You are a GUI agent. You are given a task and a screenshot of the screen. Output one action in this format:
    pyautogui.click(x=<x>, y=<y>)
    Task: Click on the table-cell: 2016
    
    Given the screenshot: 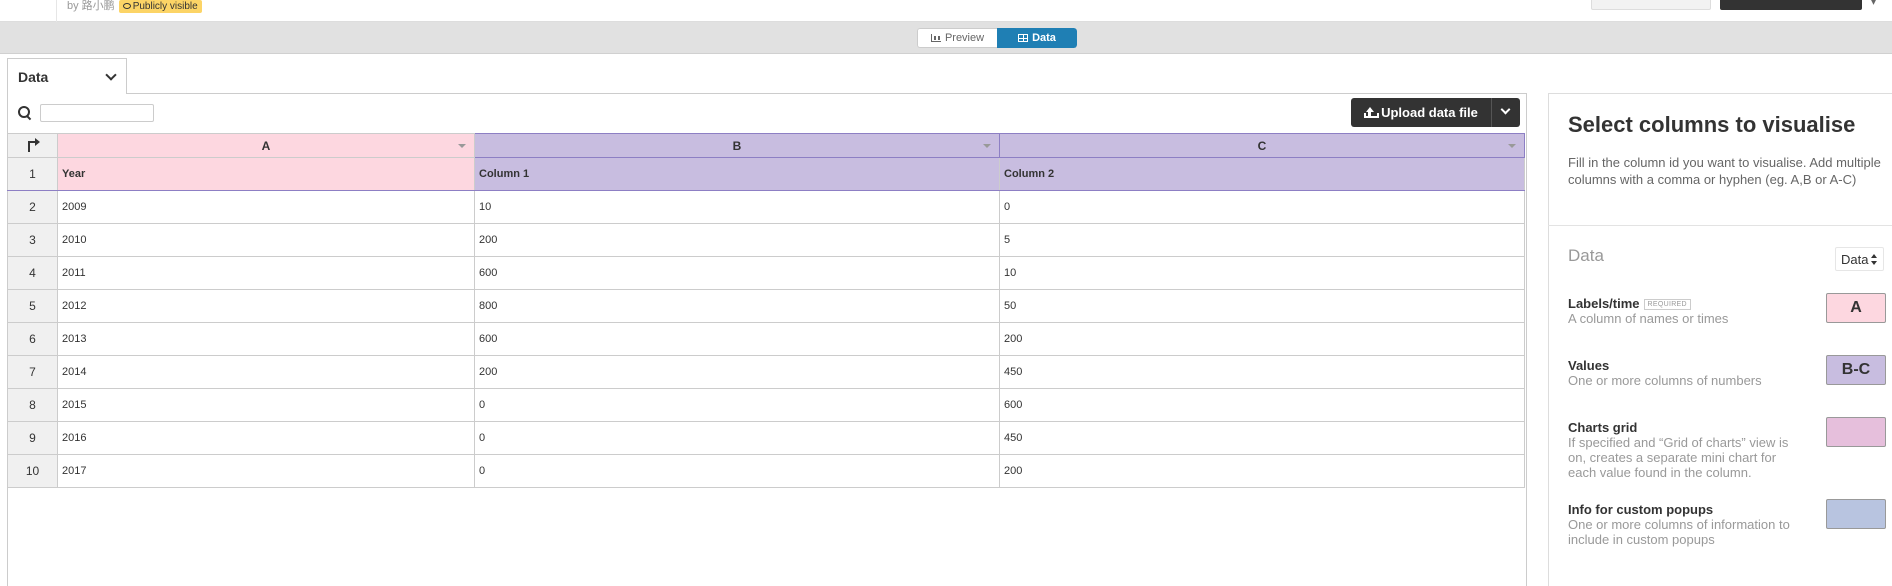 What is the action you would take?
    pyautogui.click(x=266, y=438)
    